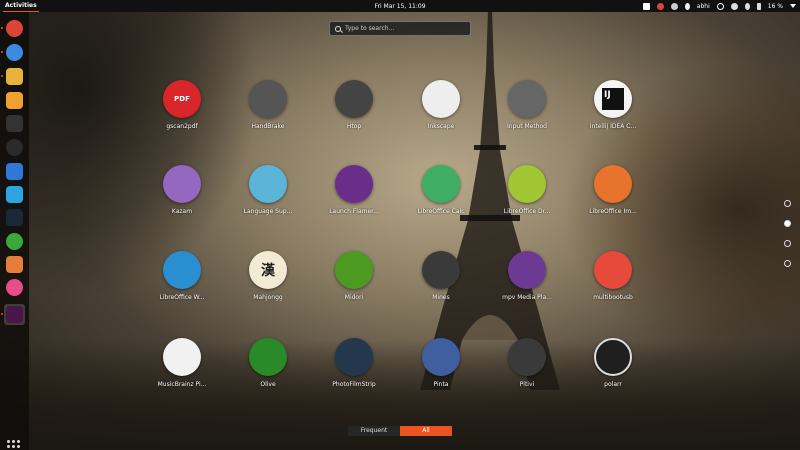 The image size is (800, 450). Describe the element at coordinates (441, 184) in the screenshot. I see `libreoffice-calc-icon` at that location.